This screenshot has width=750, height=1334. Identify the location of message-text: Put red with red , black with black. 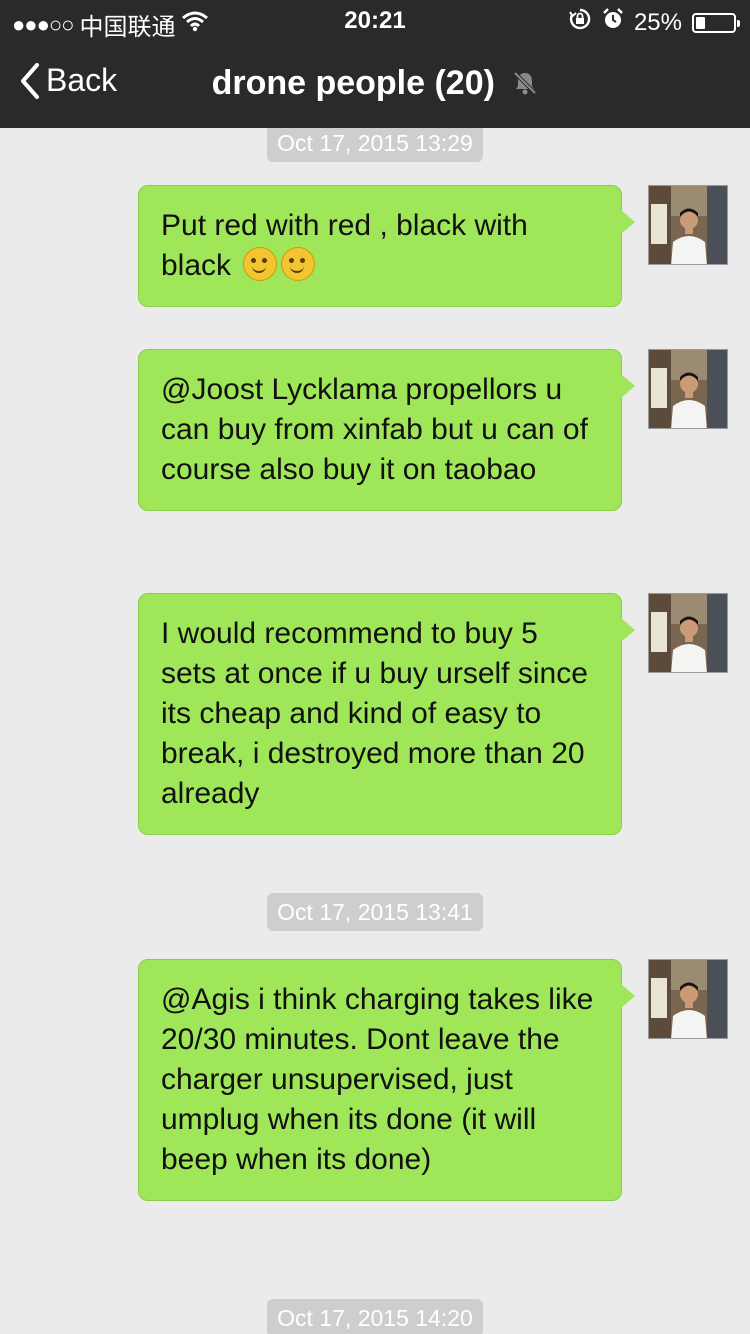
(344, 245).